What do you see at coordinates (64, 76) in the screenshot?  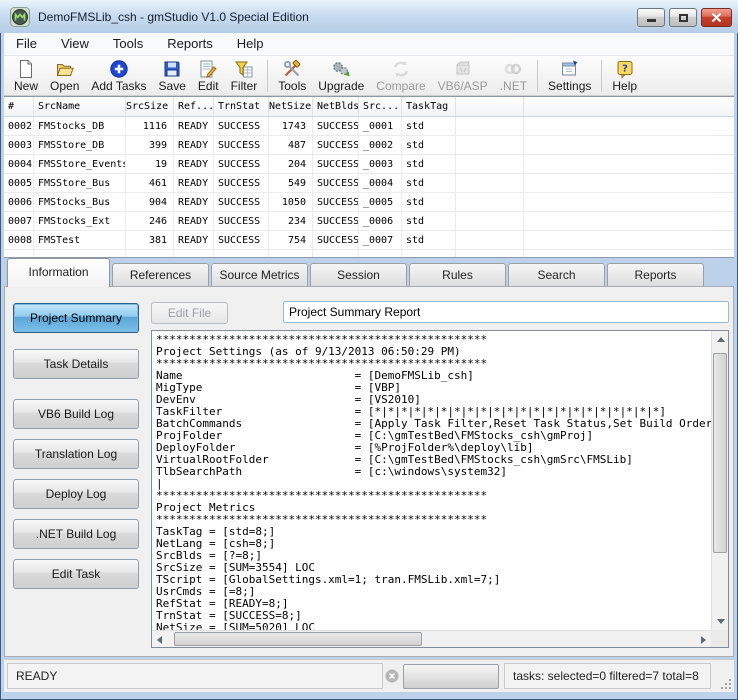 I see `open-button: Open` at bounding box center [64, 76].